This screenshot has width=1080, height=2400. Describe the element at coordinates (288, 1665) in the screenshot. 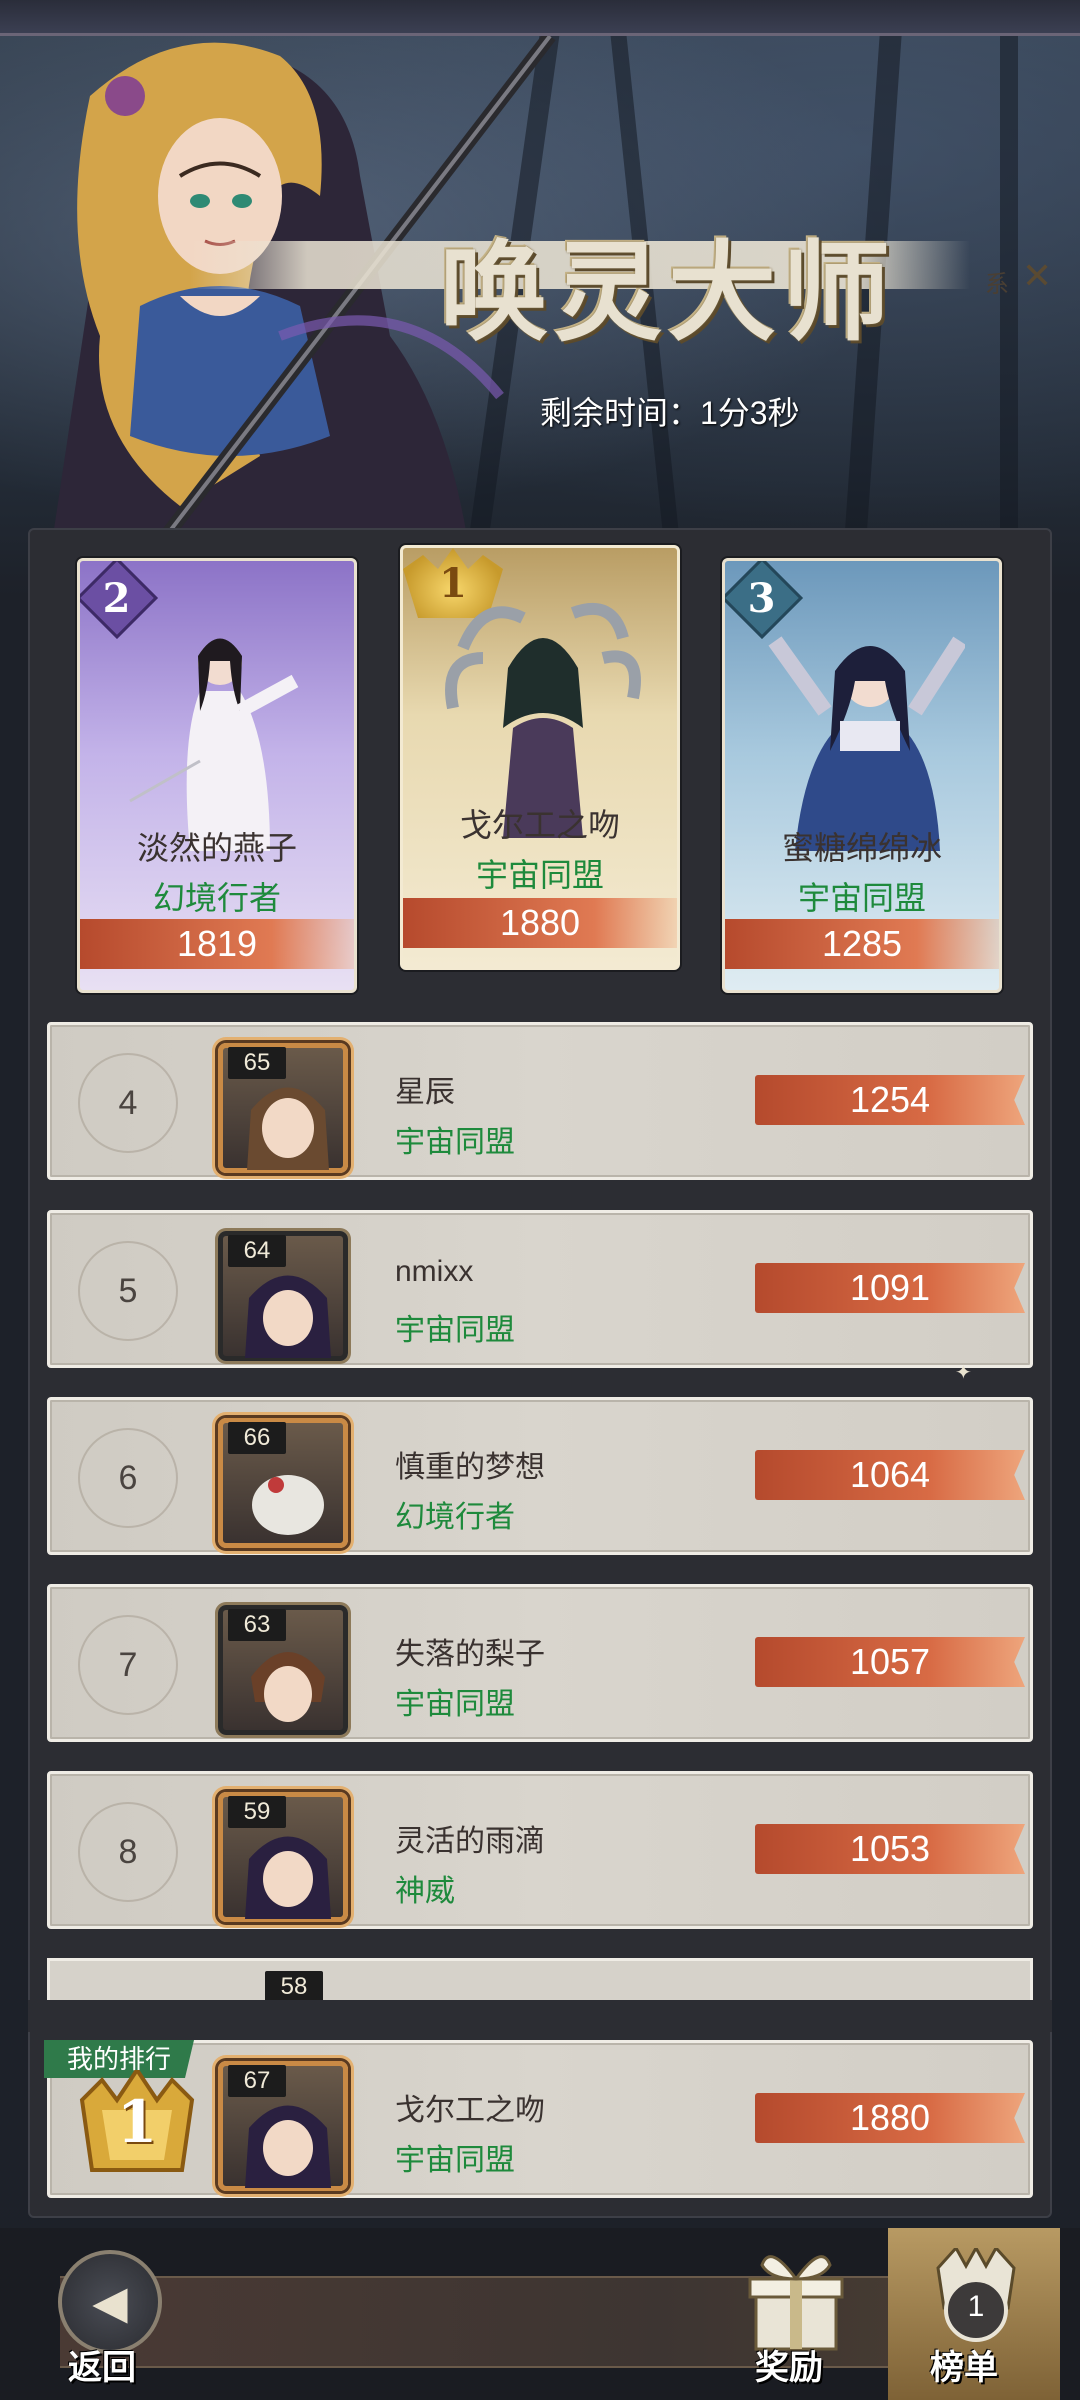

I see `avatar: 63` at that location.